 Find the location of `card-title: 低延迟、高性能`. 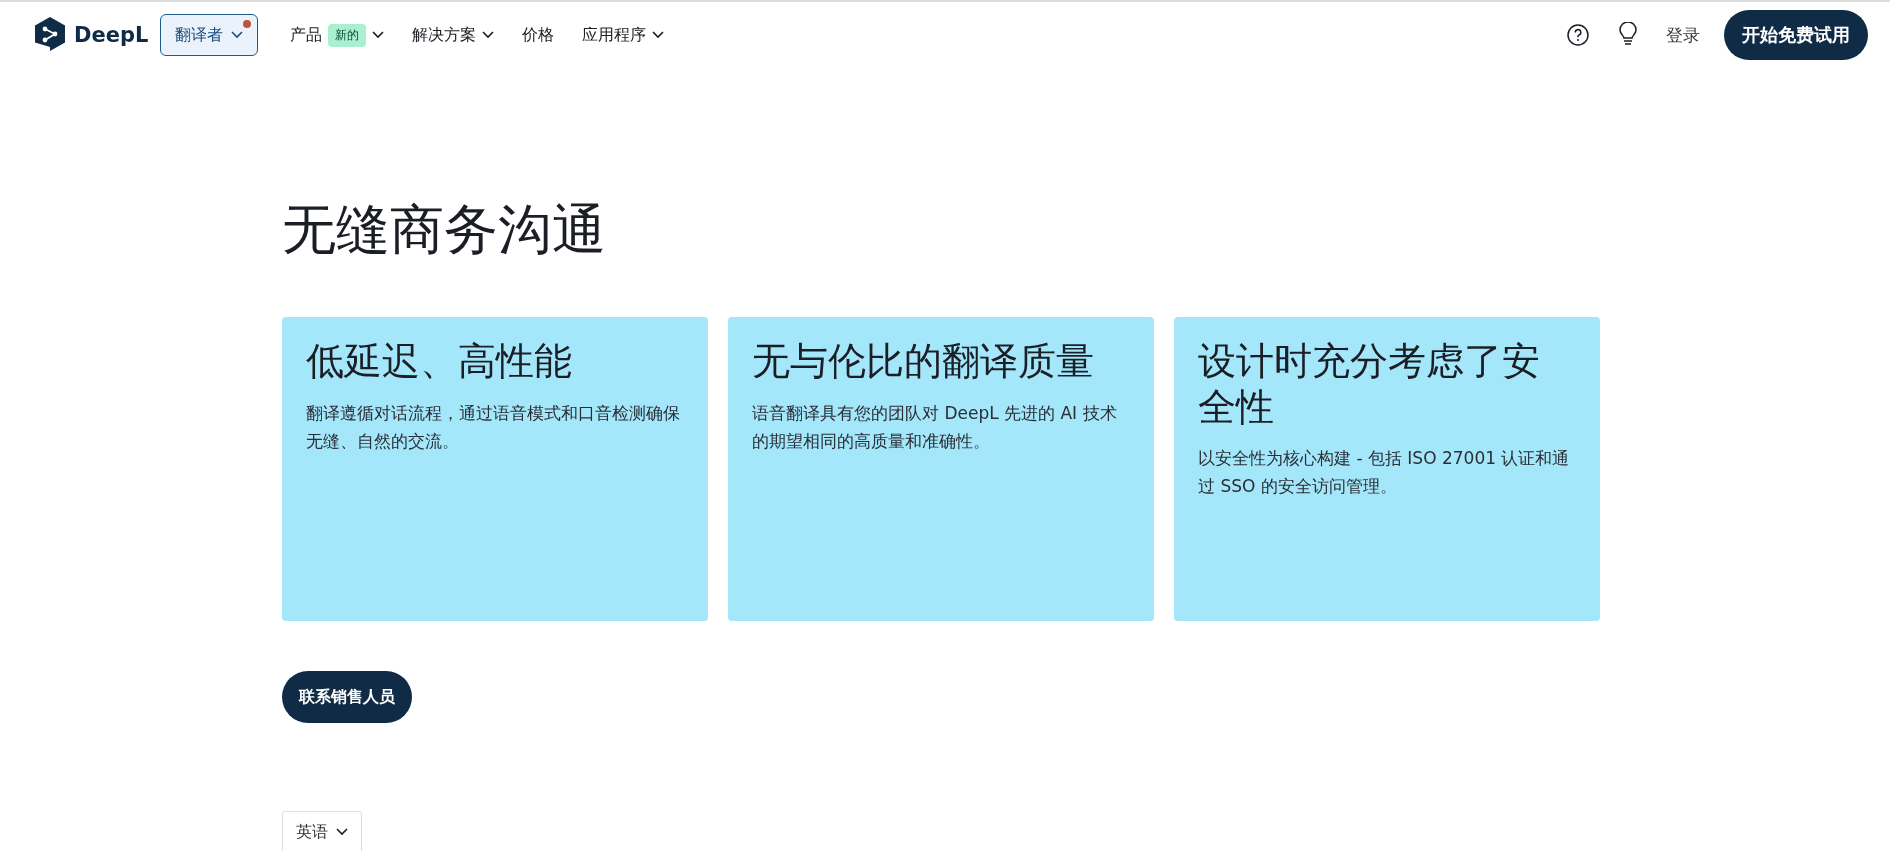

card-title: 低延迟、高性能 is located at coordinates (439, 362).